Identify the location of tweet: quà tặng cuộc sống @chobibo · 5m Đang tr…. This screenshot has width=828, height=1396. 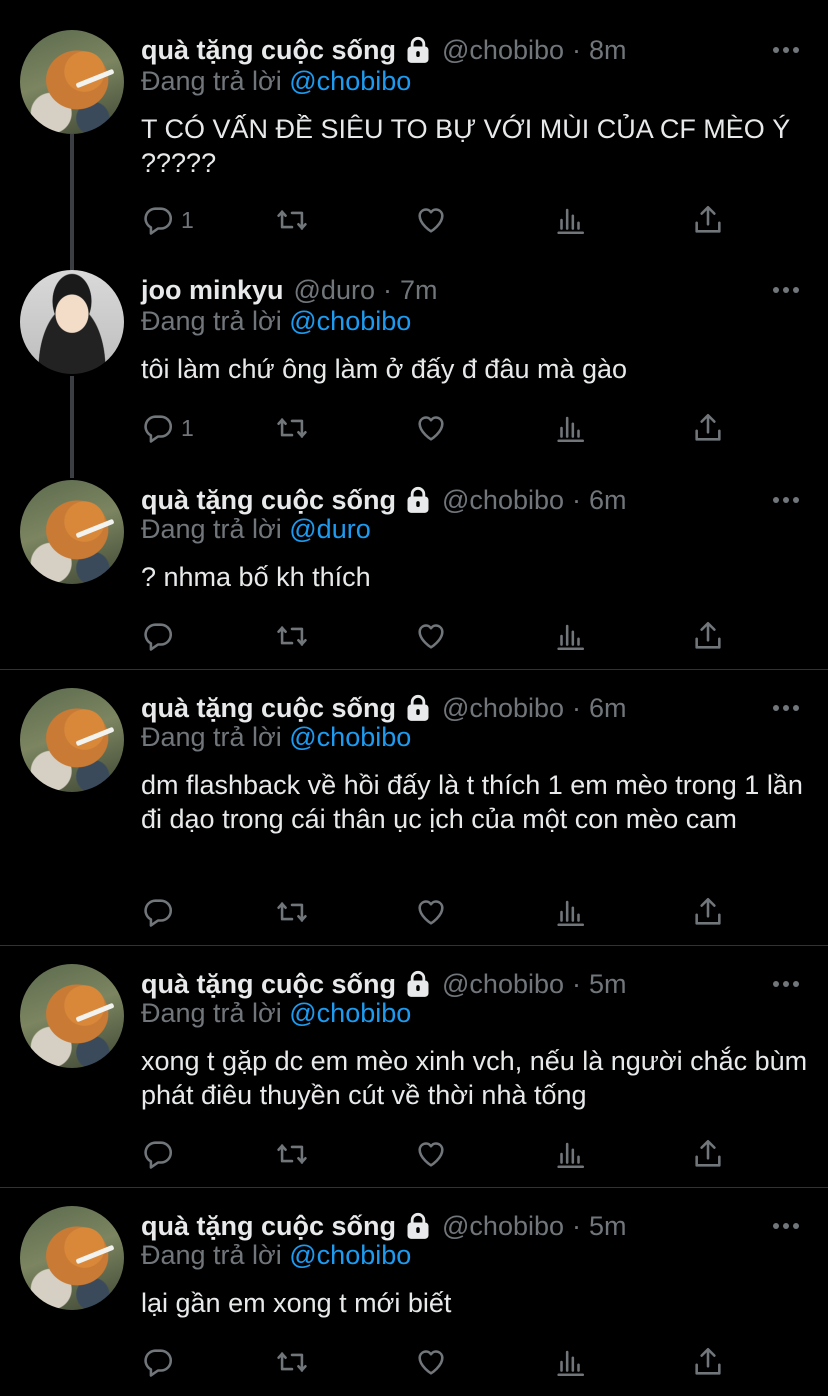
(414, 1298).